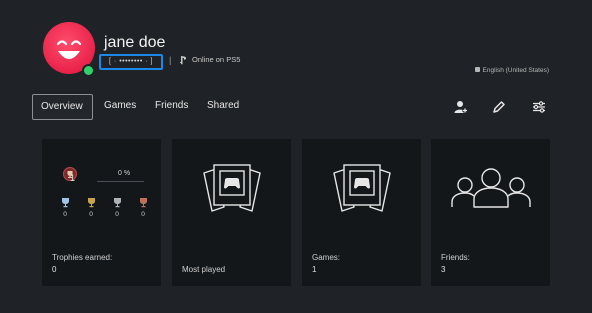 The width and height of the screenshot is (592, 313). Describe the element at coordinates (91, 203) in the screenshot. I see `gold-trophy-icon` at that location.